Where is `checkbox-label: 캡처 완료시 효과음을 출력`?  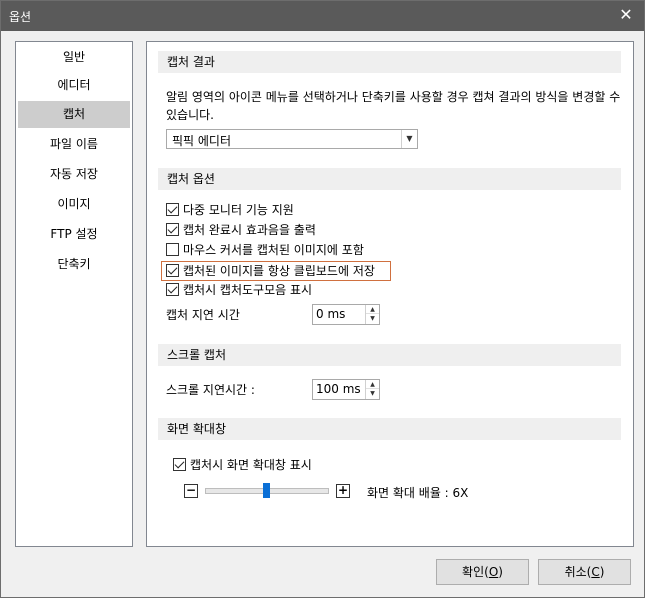
checkbox-label: 캡처 완료시 효과음을 출력 is located at coordinates (249, 230).